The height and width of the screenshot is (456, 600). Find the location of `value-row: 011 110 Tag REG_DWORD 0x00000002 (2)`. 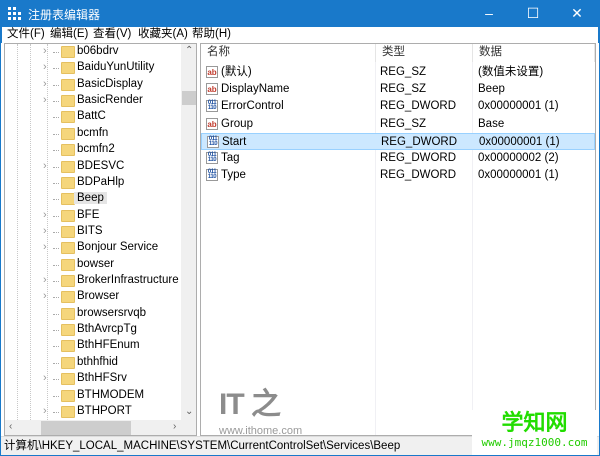

value-row: 011 110 Tag REG_DWORD 0x00000002 (2) is located at coordinates (398, 158).